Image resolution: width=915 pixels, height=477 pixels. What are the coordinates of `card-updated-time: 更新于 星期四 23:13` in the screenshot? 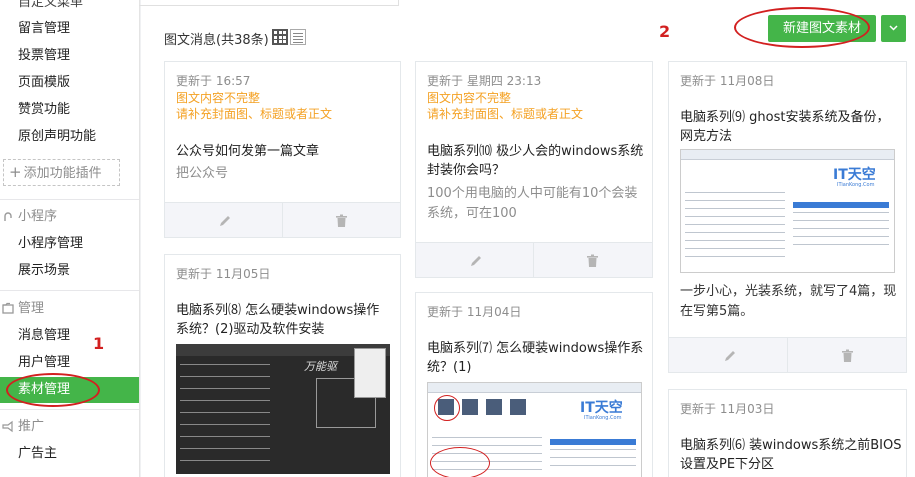 It's located at (484, 81).